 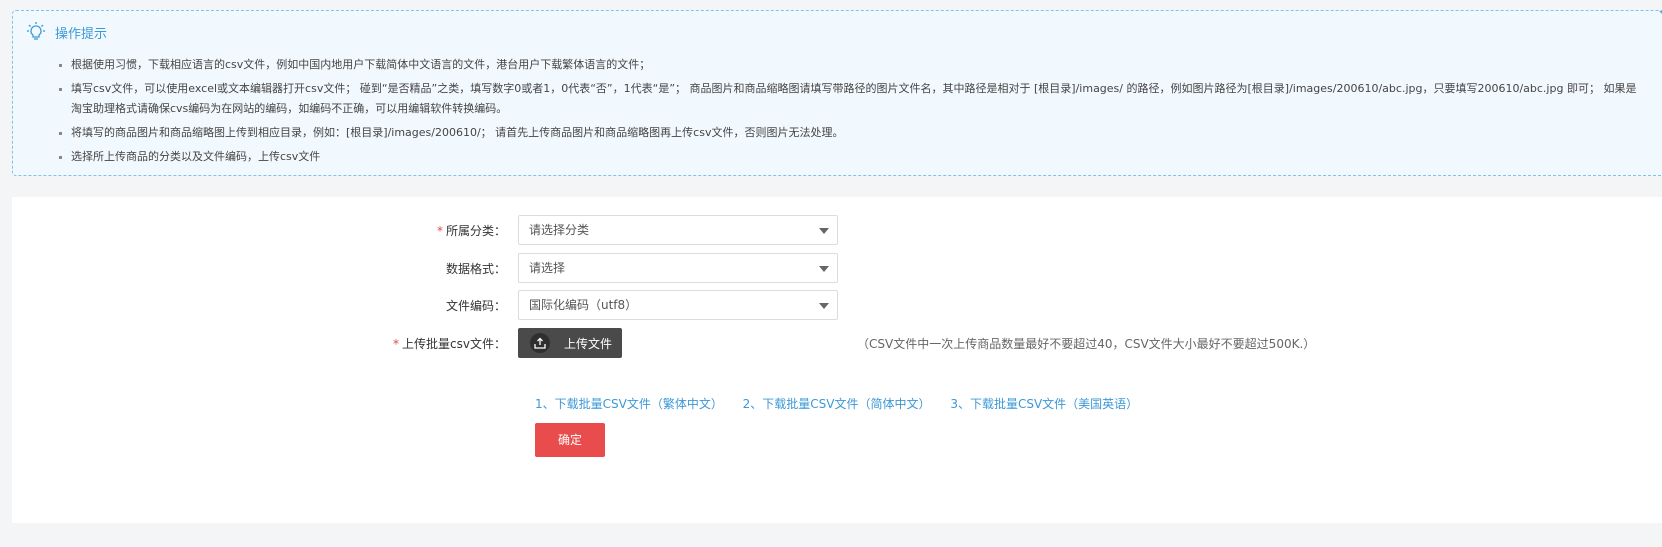 What do you see at coordinates (425, 305) in the screenshot?
I see `encoding-row: 文件编码： 国际化编码（utf8）` at bounding box center [425, 305].